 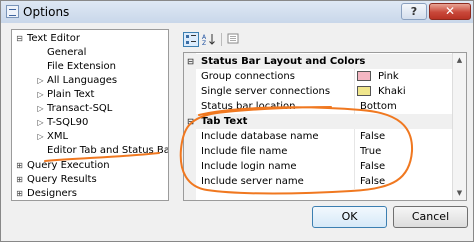 I want to click on scroll-up-icon: ▲, so click(x=459, y=60).